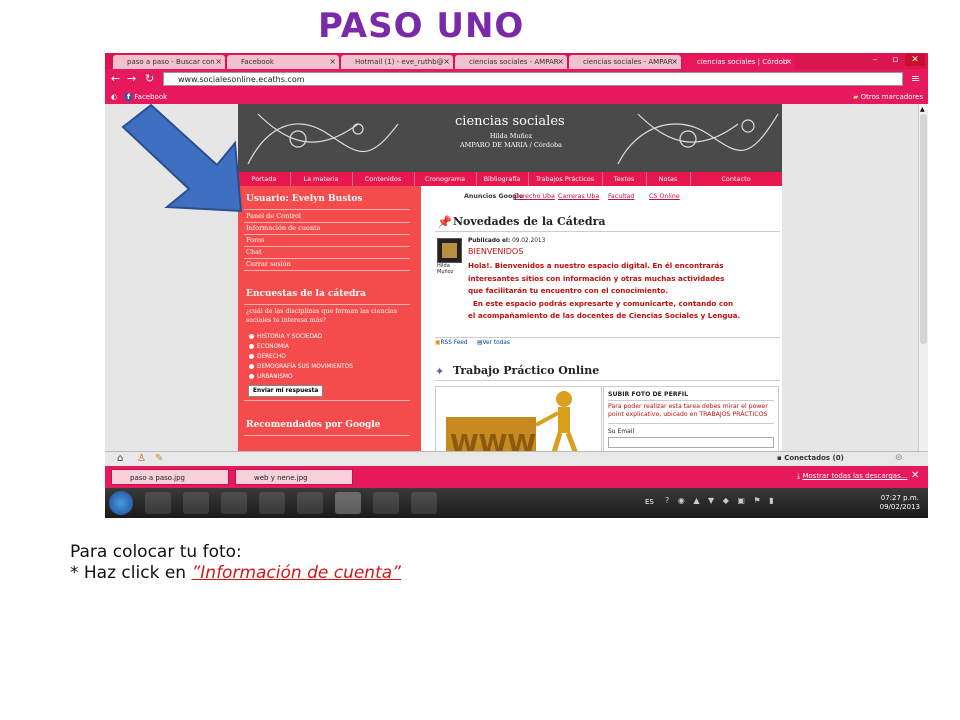 This screenshot has width=960, height=720. What do you see at coordinates (624, 179) in the screenshot?
I see `menu-textos: Textos` at bounding box center [624, 179].